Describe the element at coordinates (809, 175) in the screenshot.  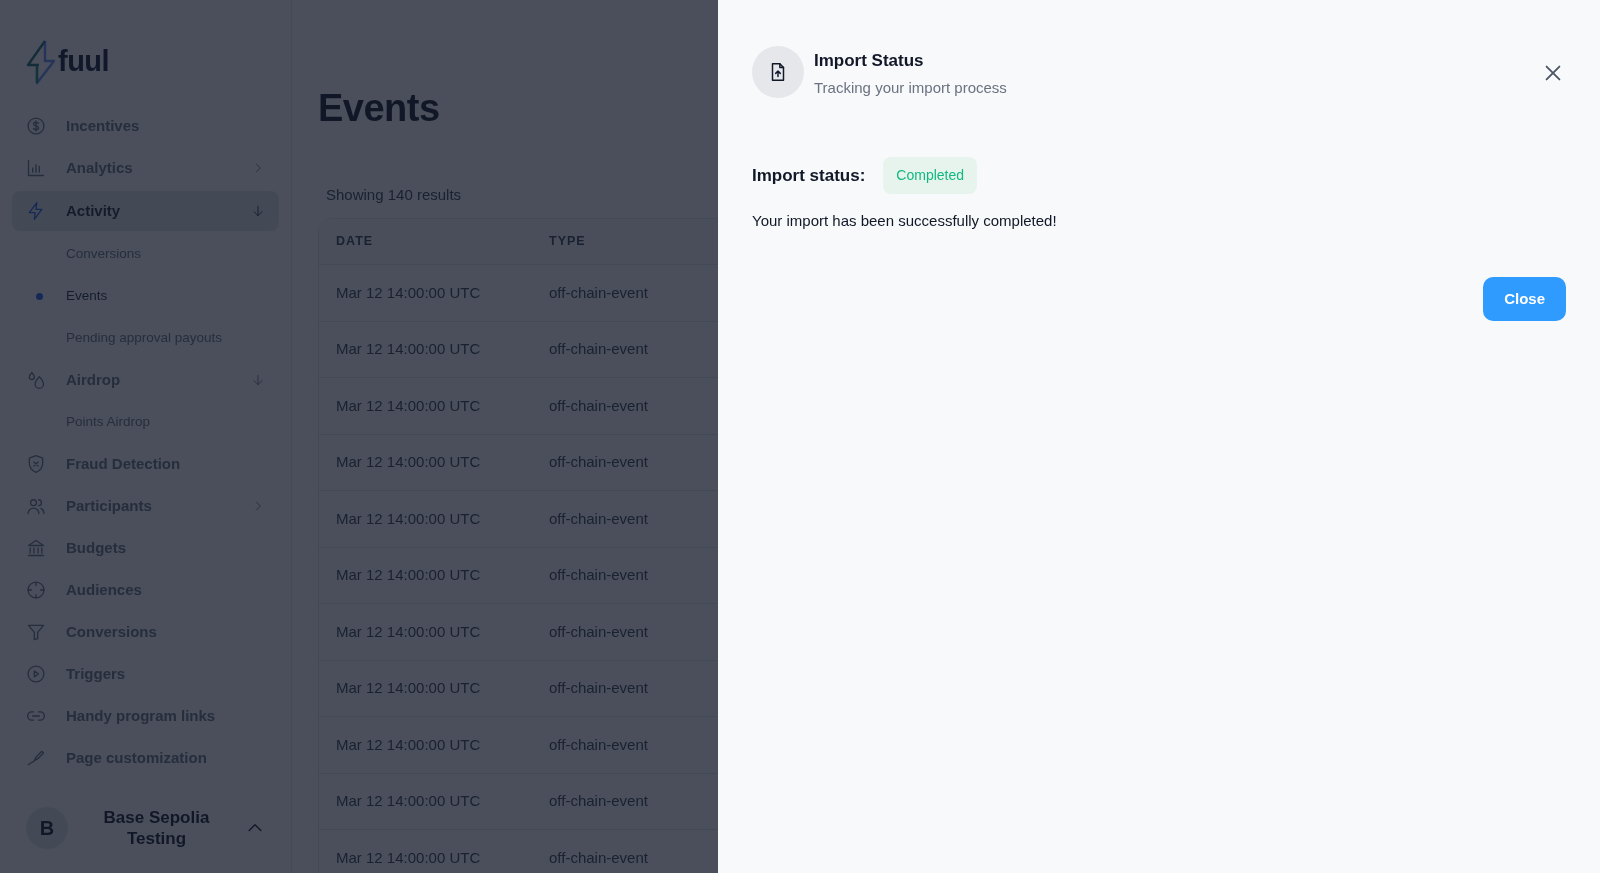
I see `status-label: Import status:` at that location.